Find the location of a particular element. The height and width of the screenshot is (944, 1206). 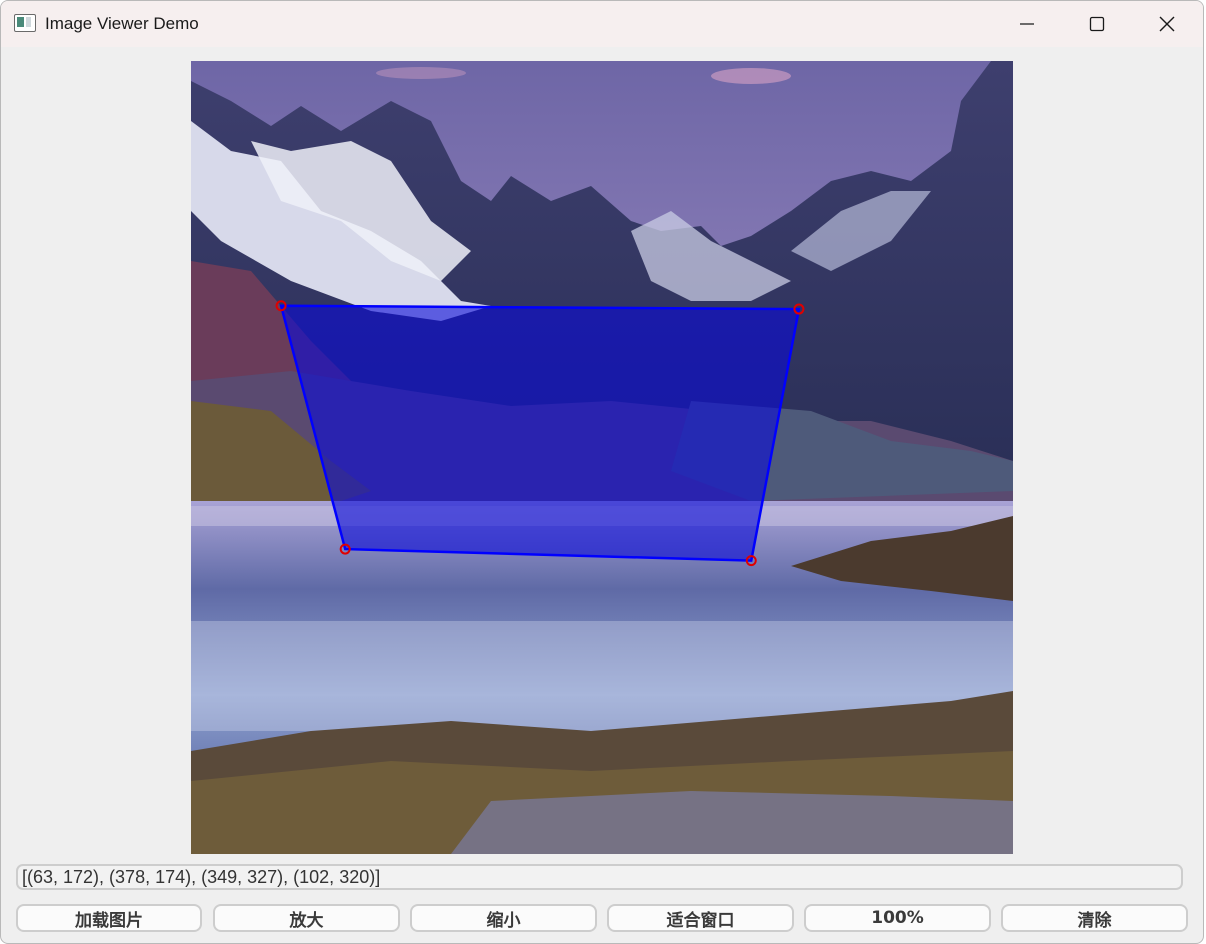

close-icon is located at coordinates (1167, 24).